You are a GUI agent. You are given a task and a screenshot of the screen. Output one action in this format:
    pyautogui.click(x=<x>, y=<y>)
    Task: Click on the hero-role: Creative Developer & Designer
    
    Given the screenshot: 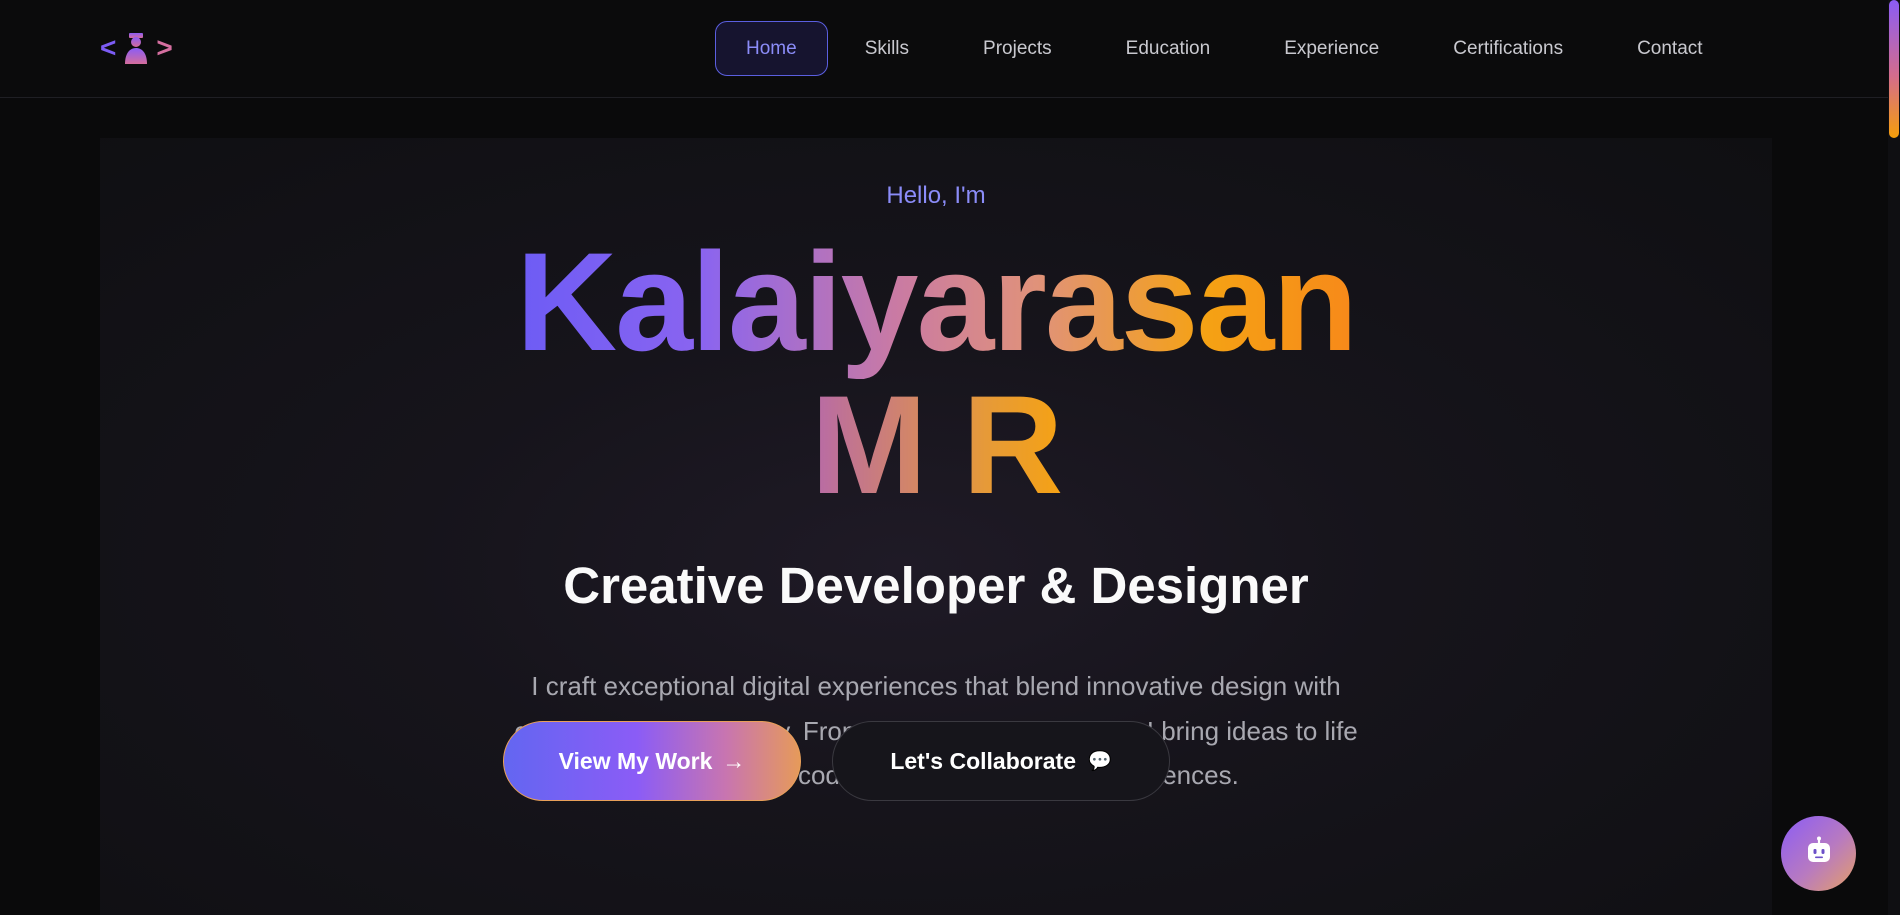 What is the action you would take?
    pyautogui.click(x=936, y=585)
    